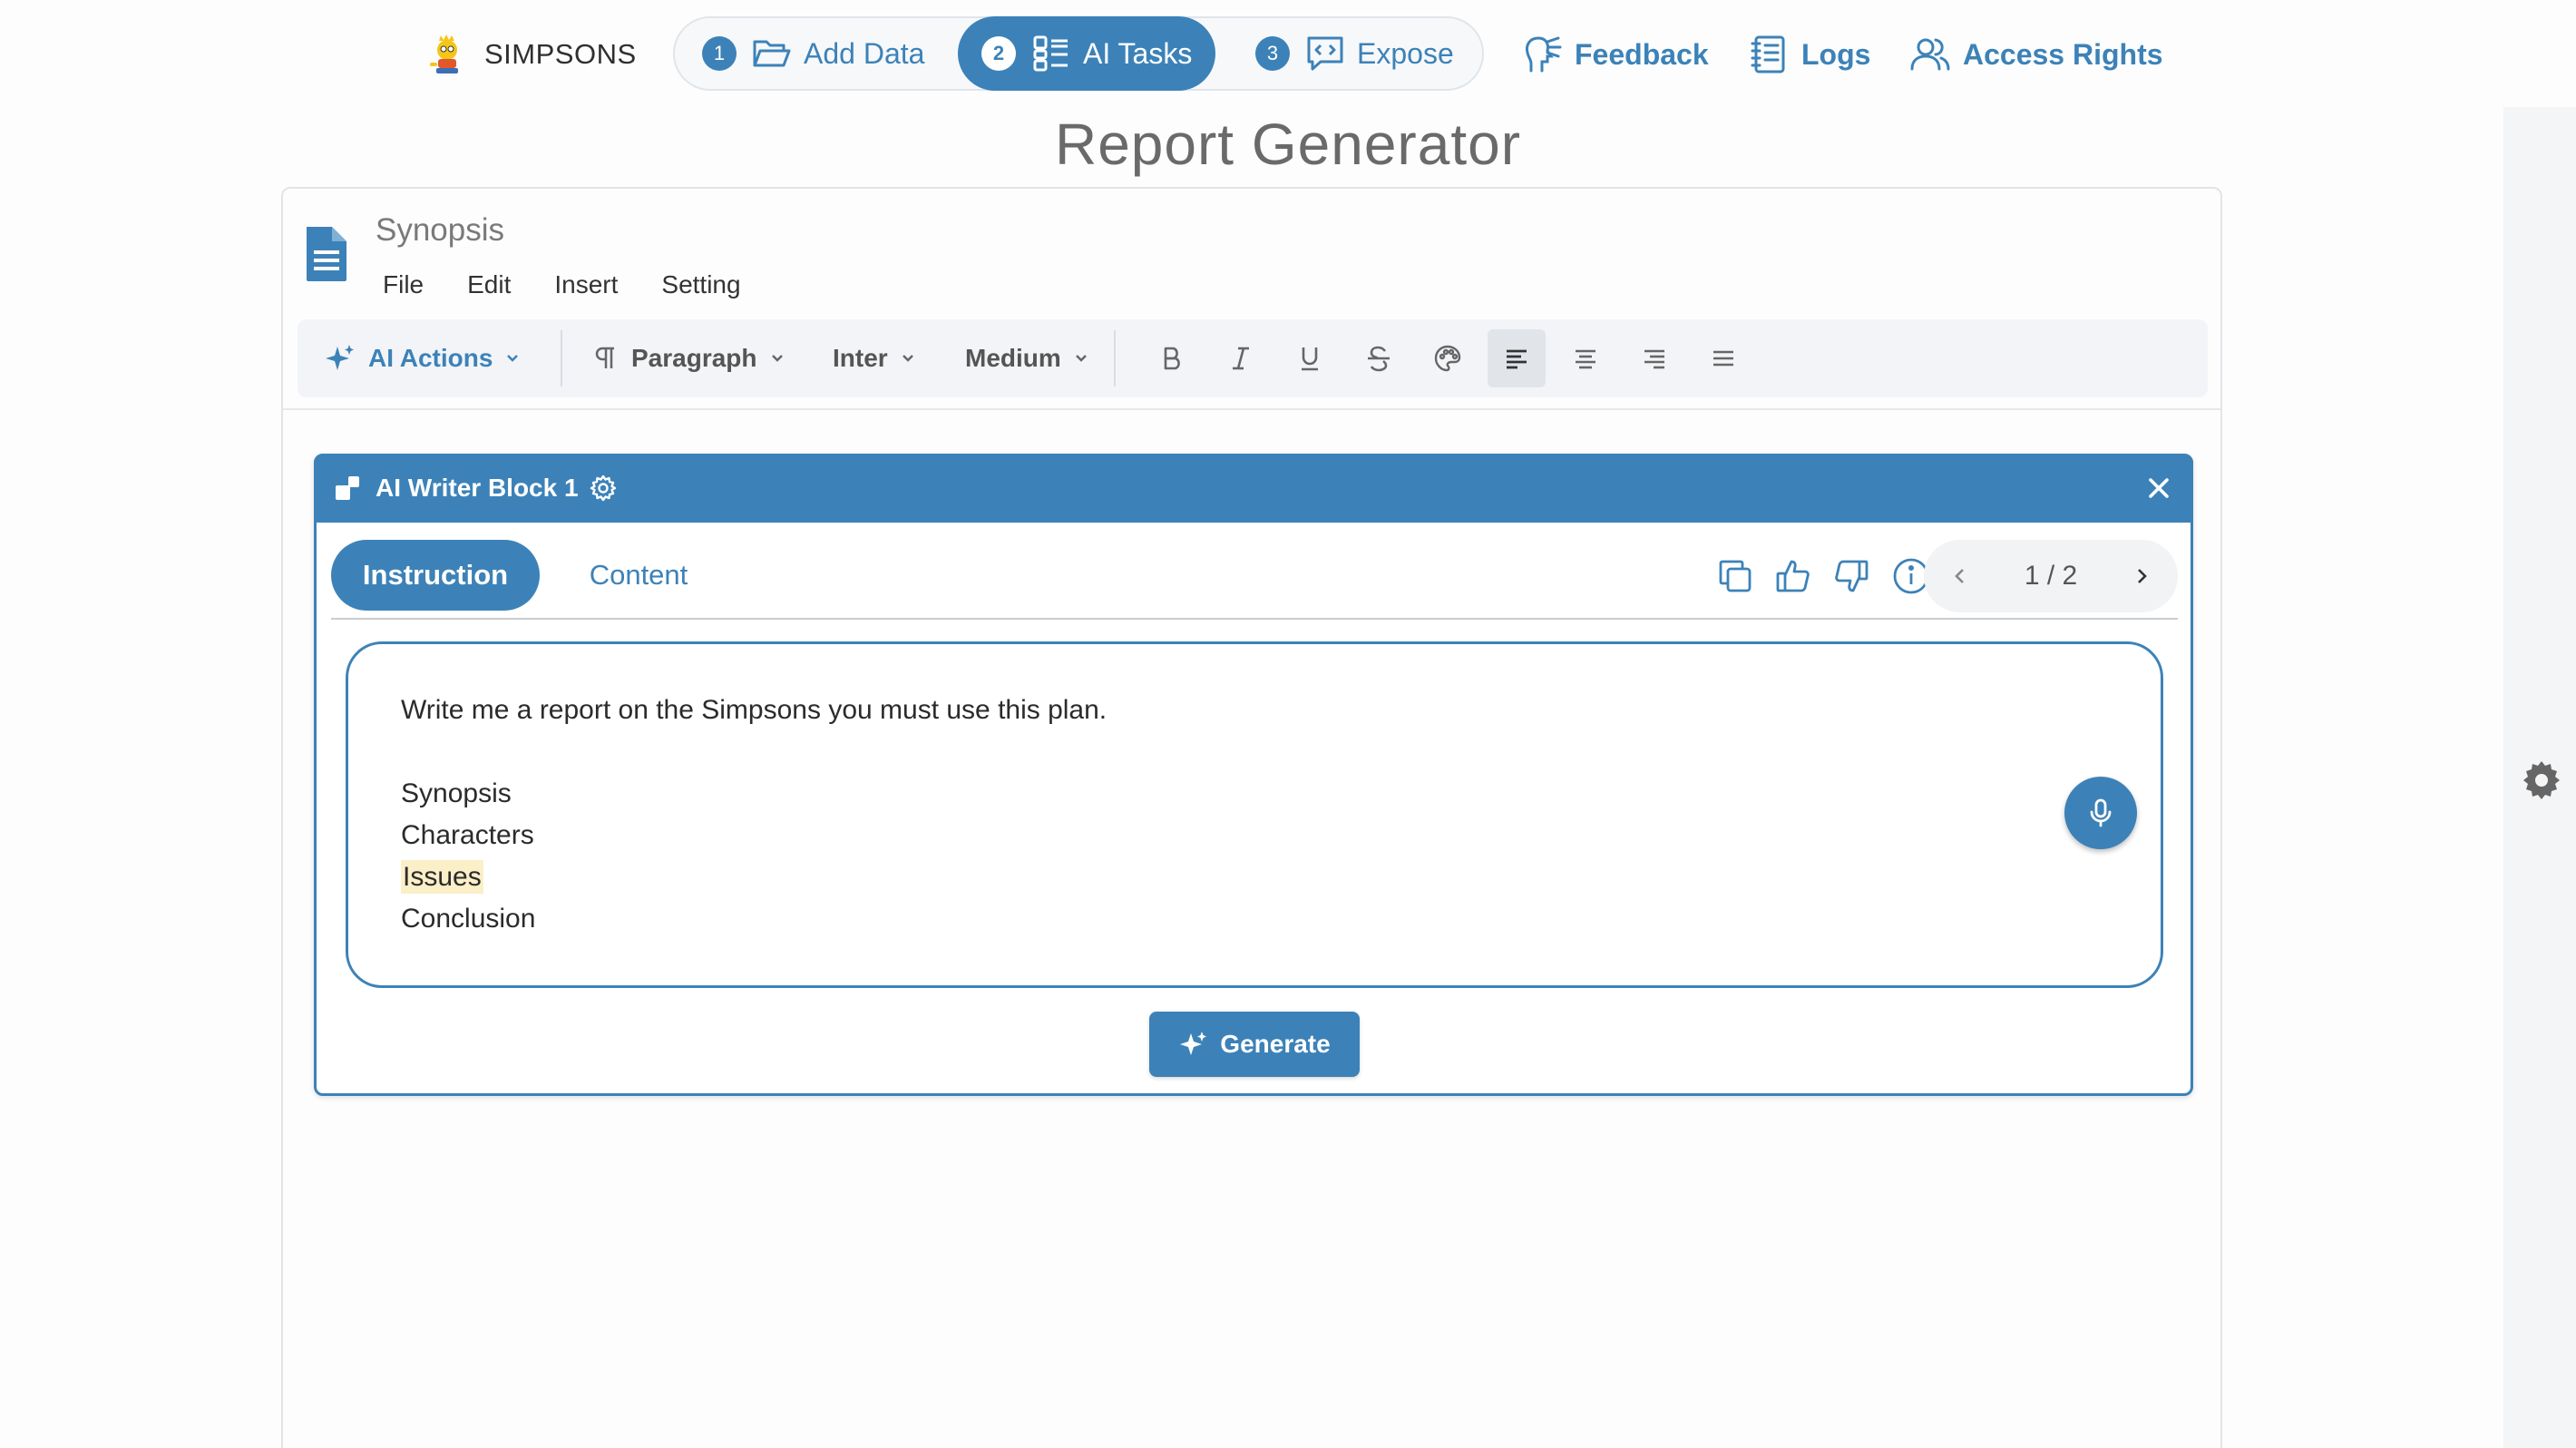 This screenshot has height=1448, width=2576. I want to click on instruction-line: Issues, so click(1254, 877).